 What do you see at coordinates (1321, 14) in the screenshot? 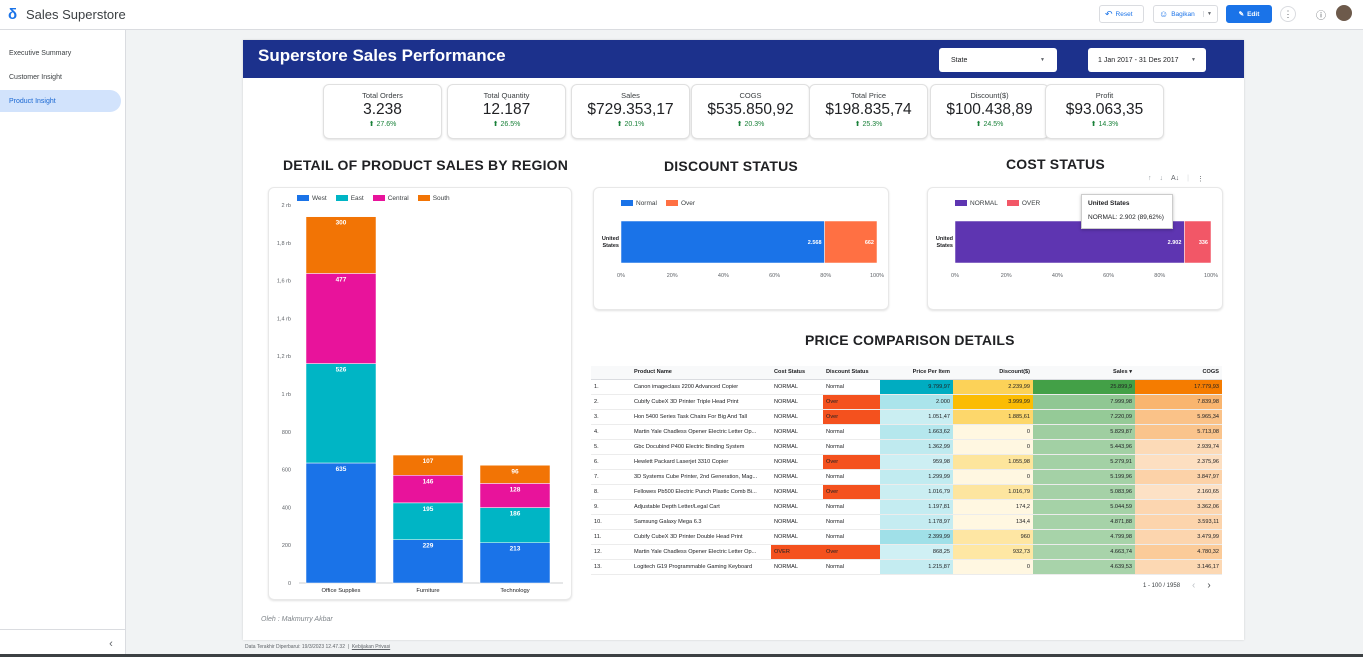
I see `help-icon: ⓘ` at bounding box center [1321, 14].